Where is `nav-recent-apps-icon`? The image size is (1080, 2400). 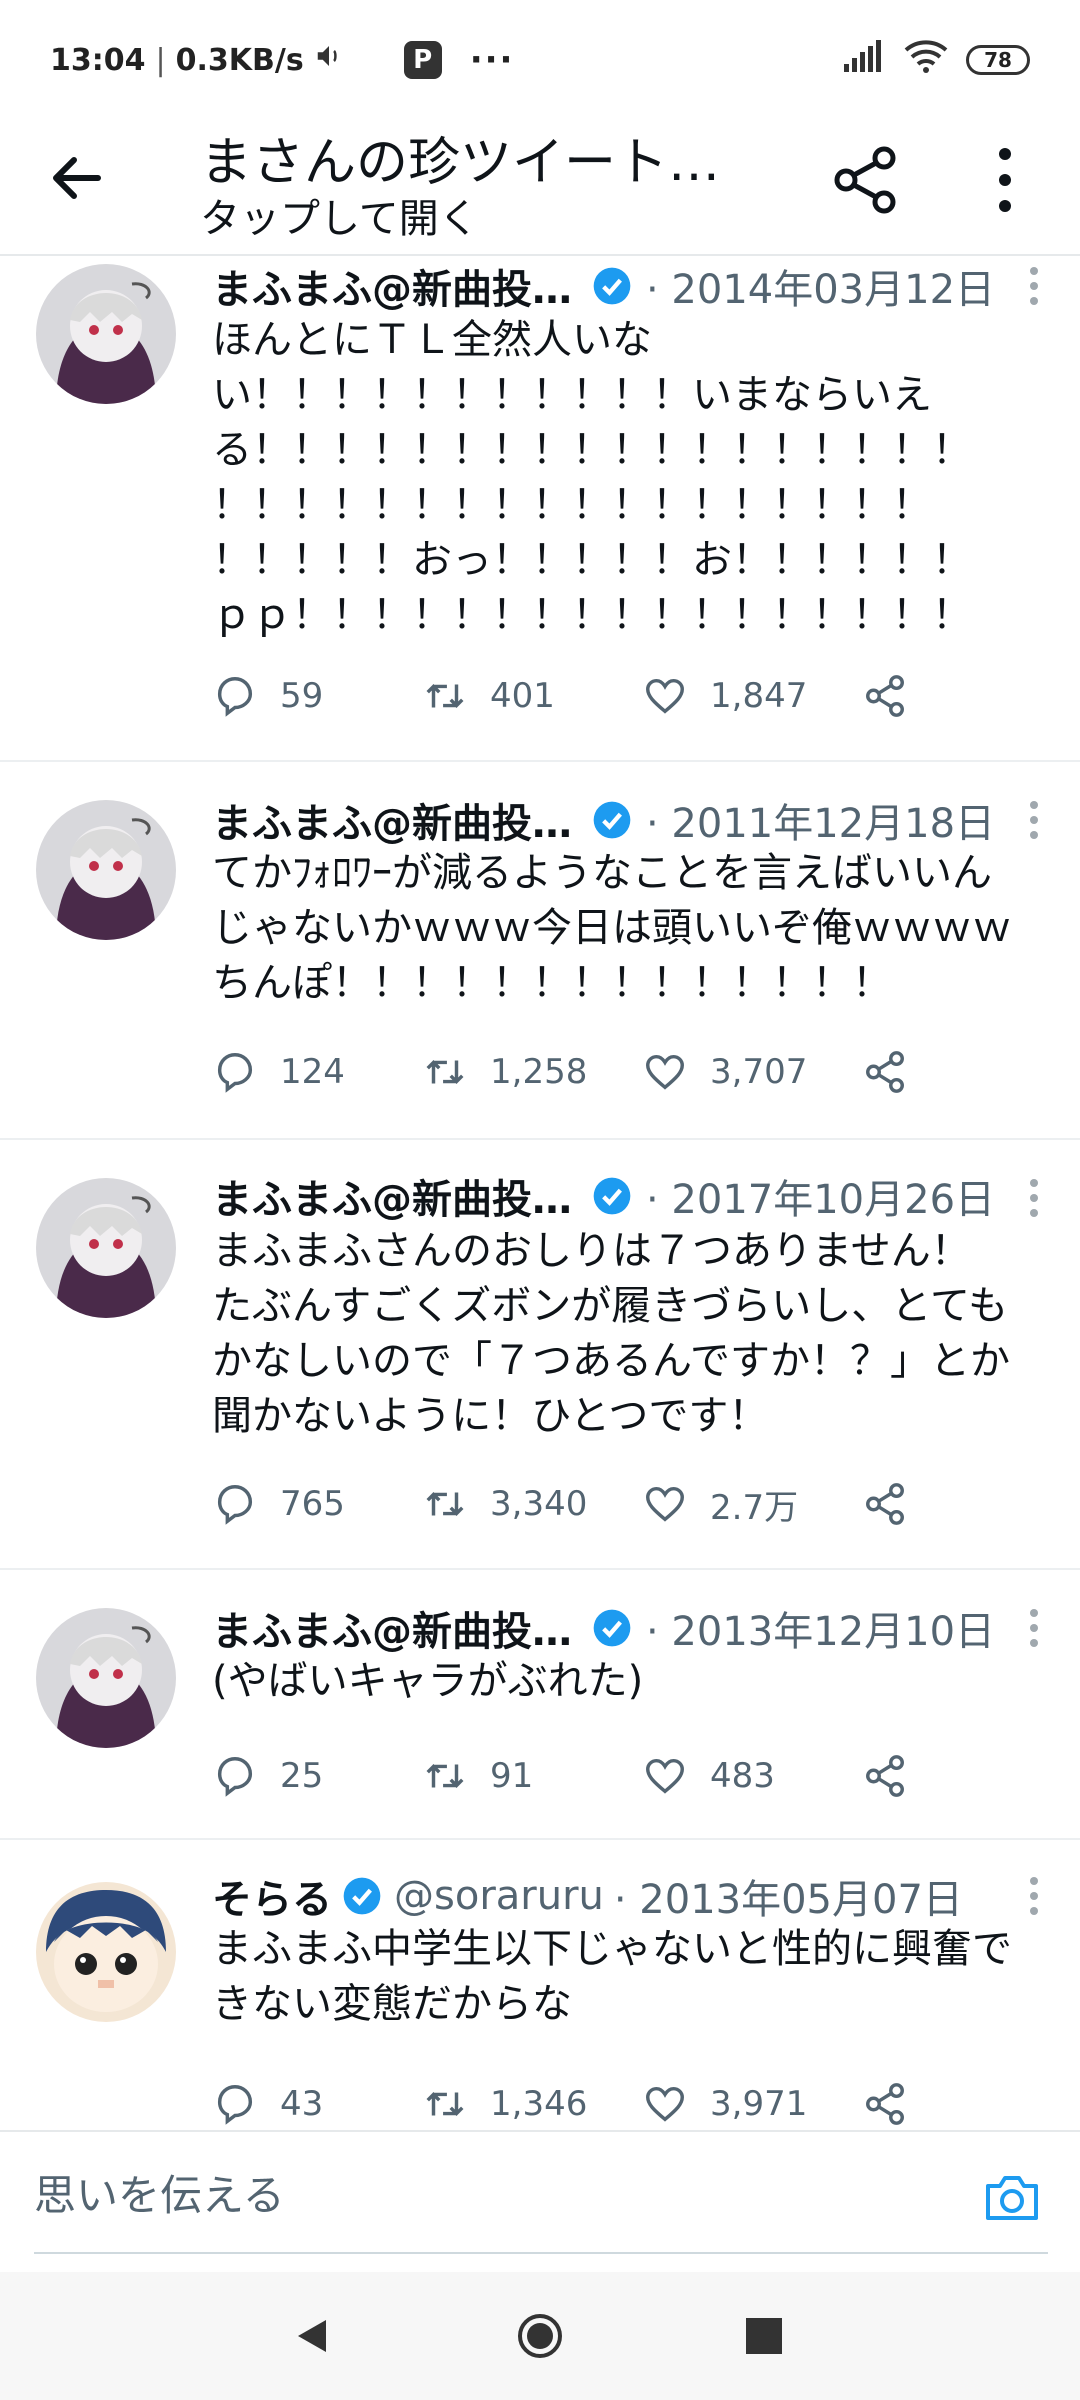
nav-recent-apps-icon is located at coordinates (764, 2336).